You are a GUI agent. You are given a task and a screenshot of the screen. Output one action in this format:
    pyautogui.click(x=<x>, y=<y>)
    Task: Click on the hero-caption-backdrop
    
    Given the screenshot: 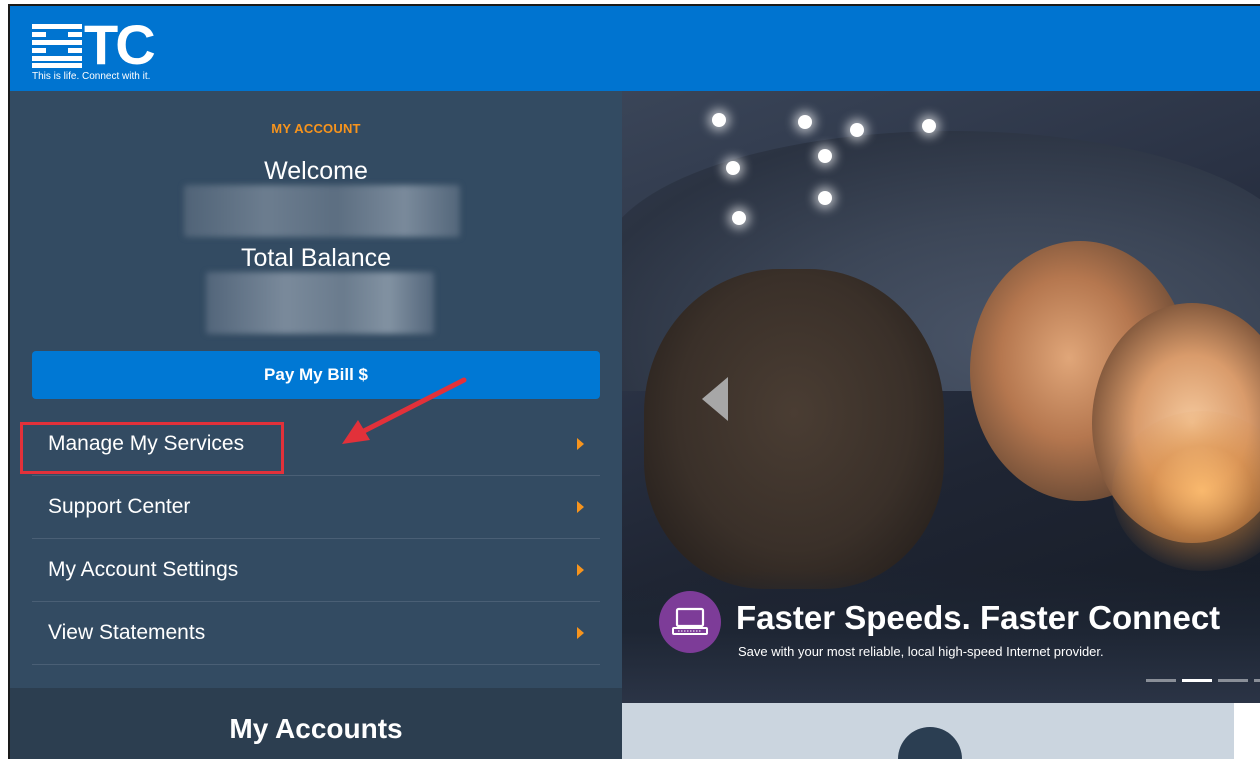 What is the action you would take?
    pyautogui.click(x=941, y=637)
    